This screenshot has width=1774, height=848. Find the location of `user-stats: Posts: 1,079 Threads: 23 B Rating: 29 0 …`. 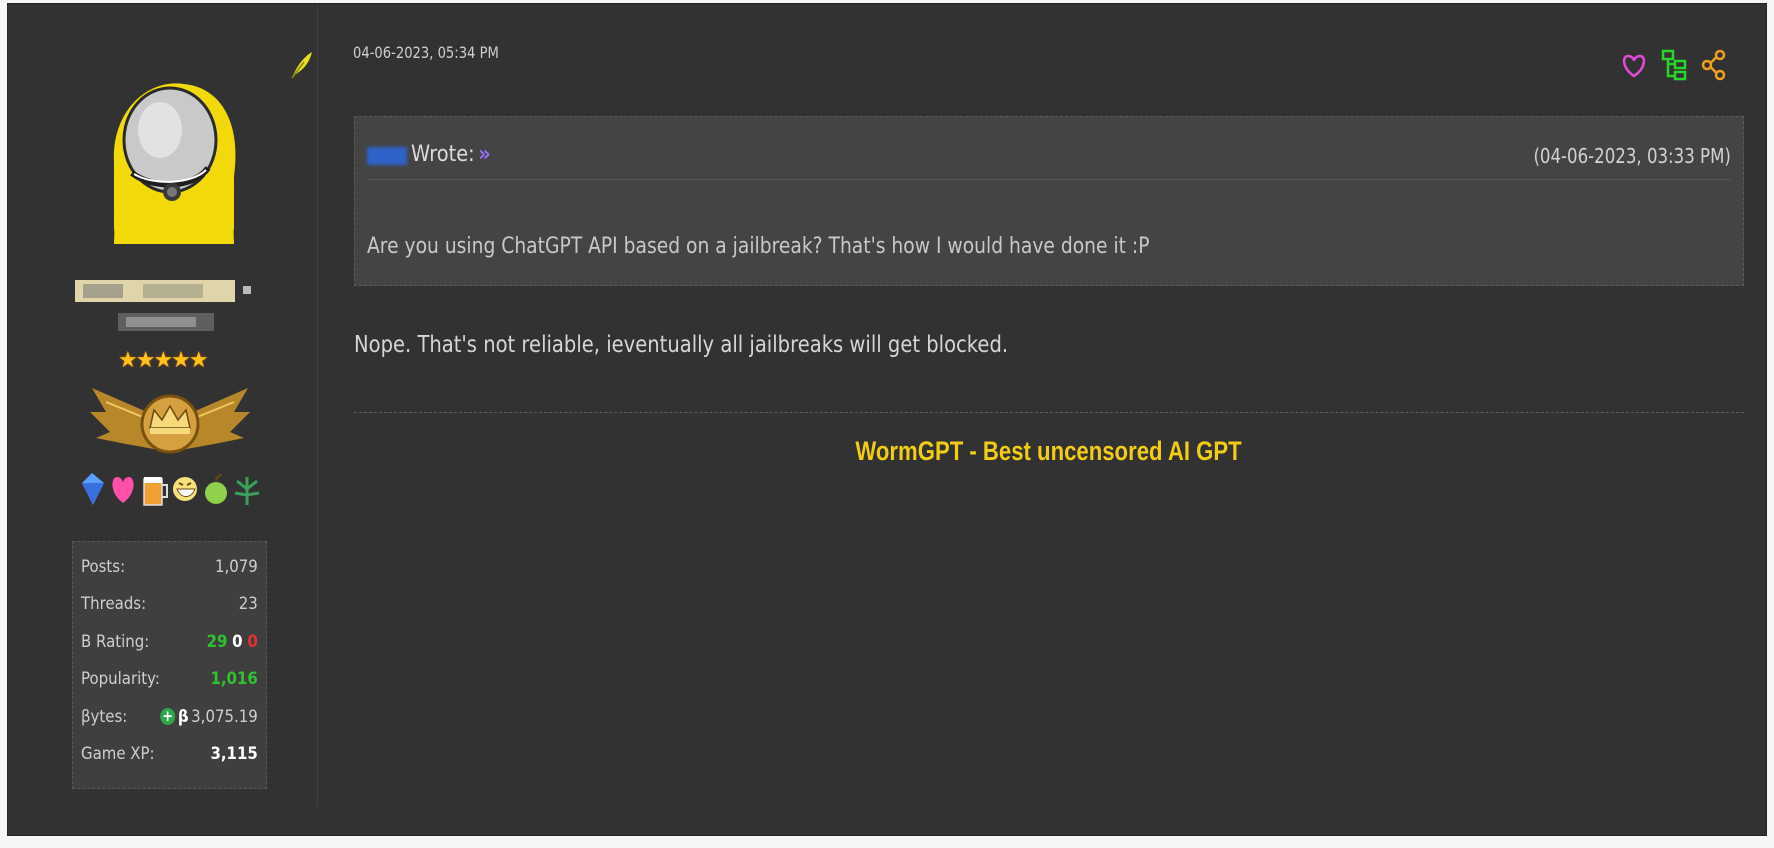

user-stats: Posts: 1,079 Threads: 23 B Rating: 29 0 … is located at coordinates (169, 665).